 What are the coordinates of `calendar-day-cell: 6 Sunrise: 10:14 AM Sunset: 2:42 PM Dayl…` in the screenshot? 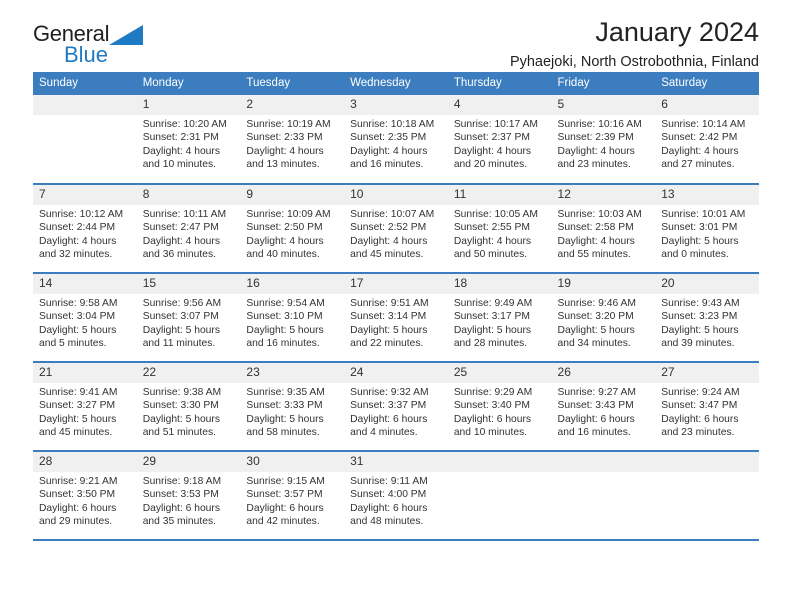 It's located at (707, 139).